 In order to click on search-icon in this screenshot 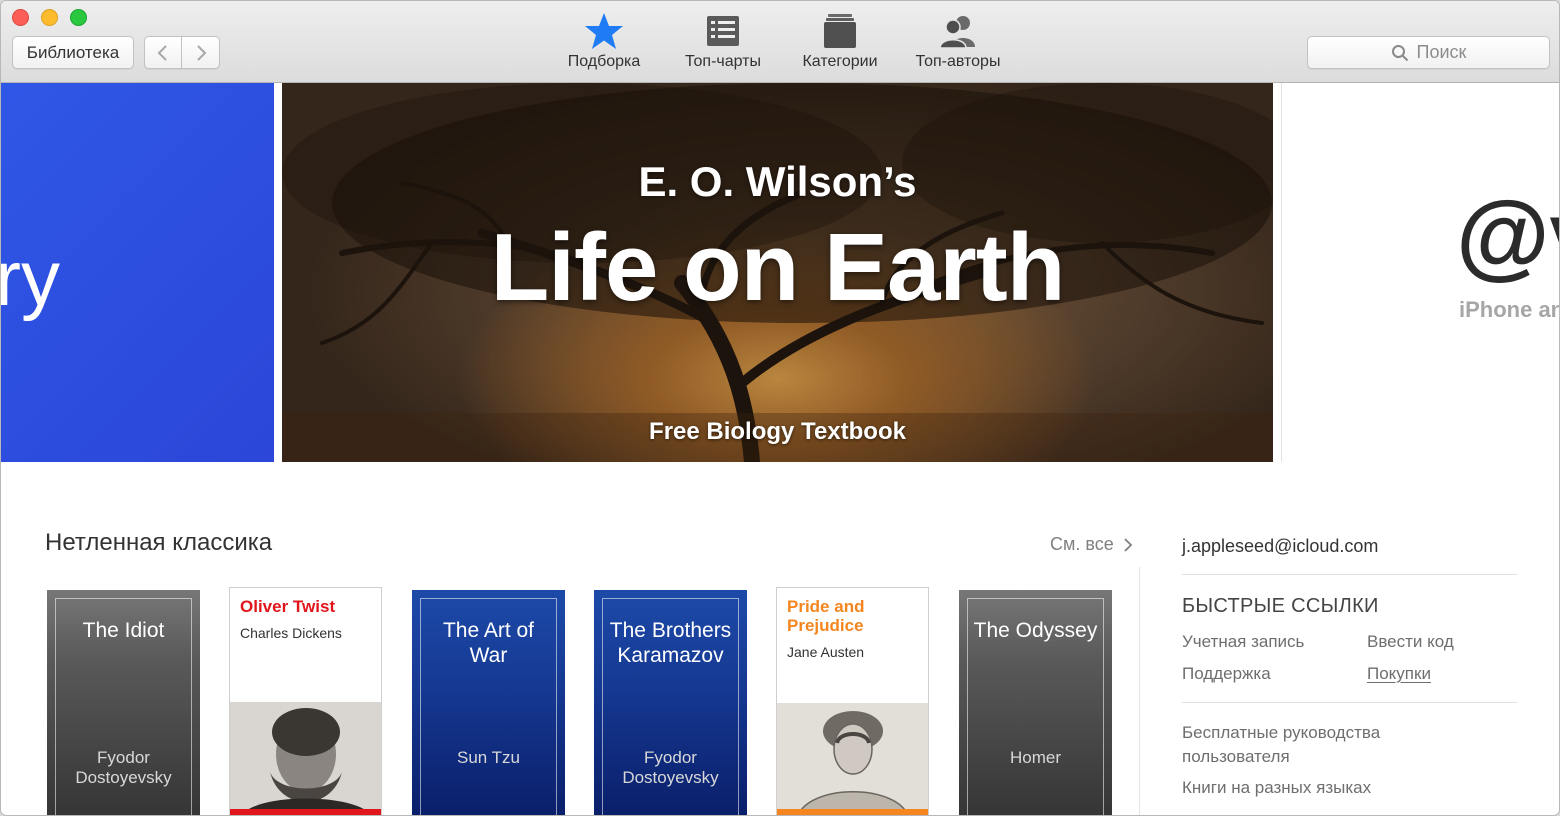, I will do `click(1399, 52)`.